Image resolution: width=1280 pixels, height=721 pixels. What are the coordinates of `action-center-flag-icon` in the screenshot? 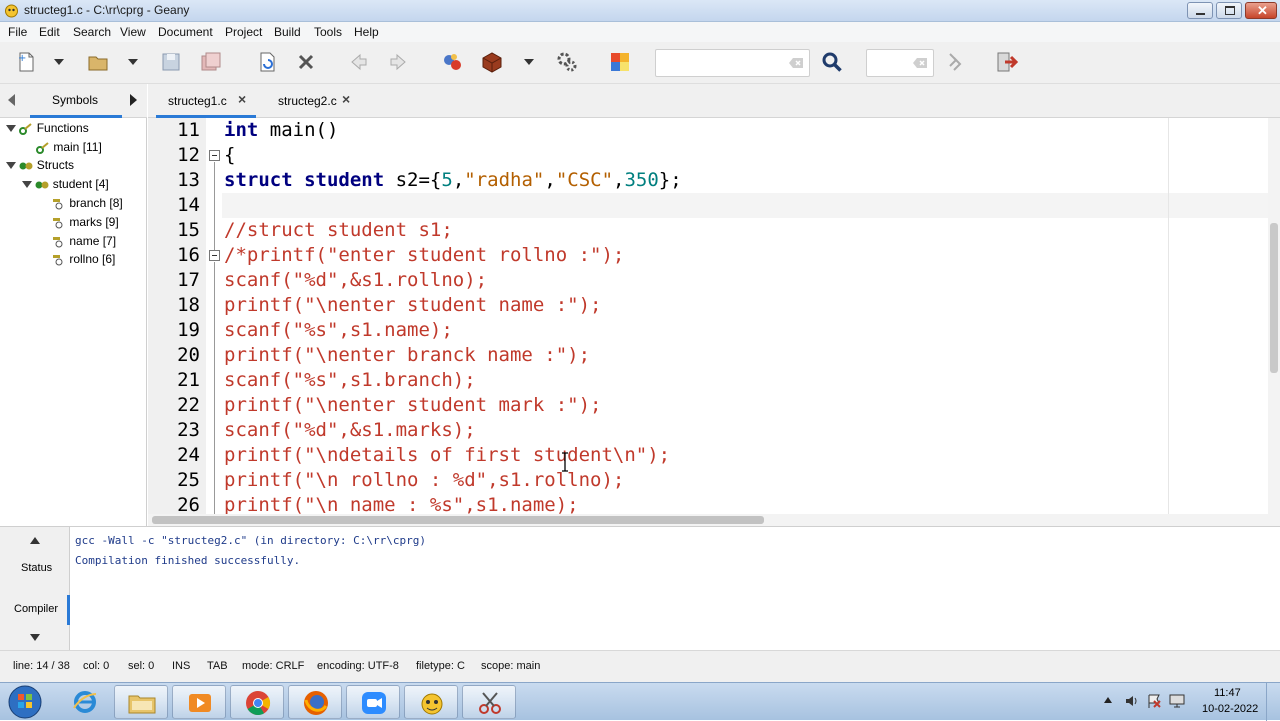 It's located at (1154, 701).